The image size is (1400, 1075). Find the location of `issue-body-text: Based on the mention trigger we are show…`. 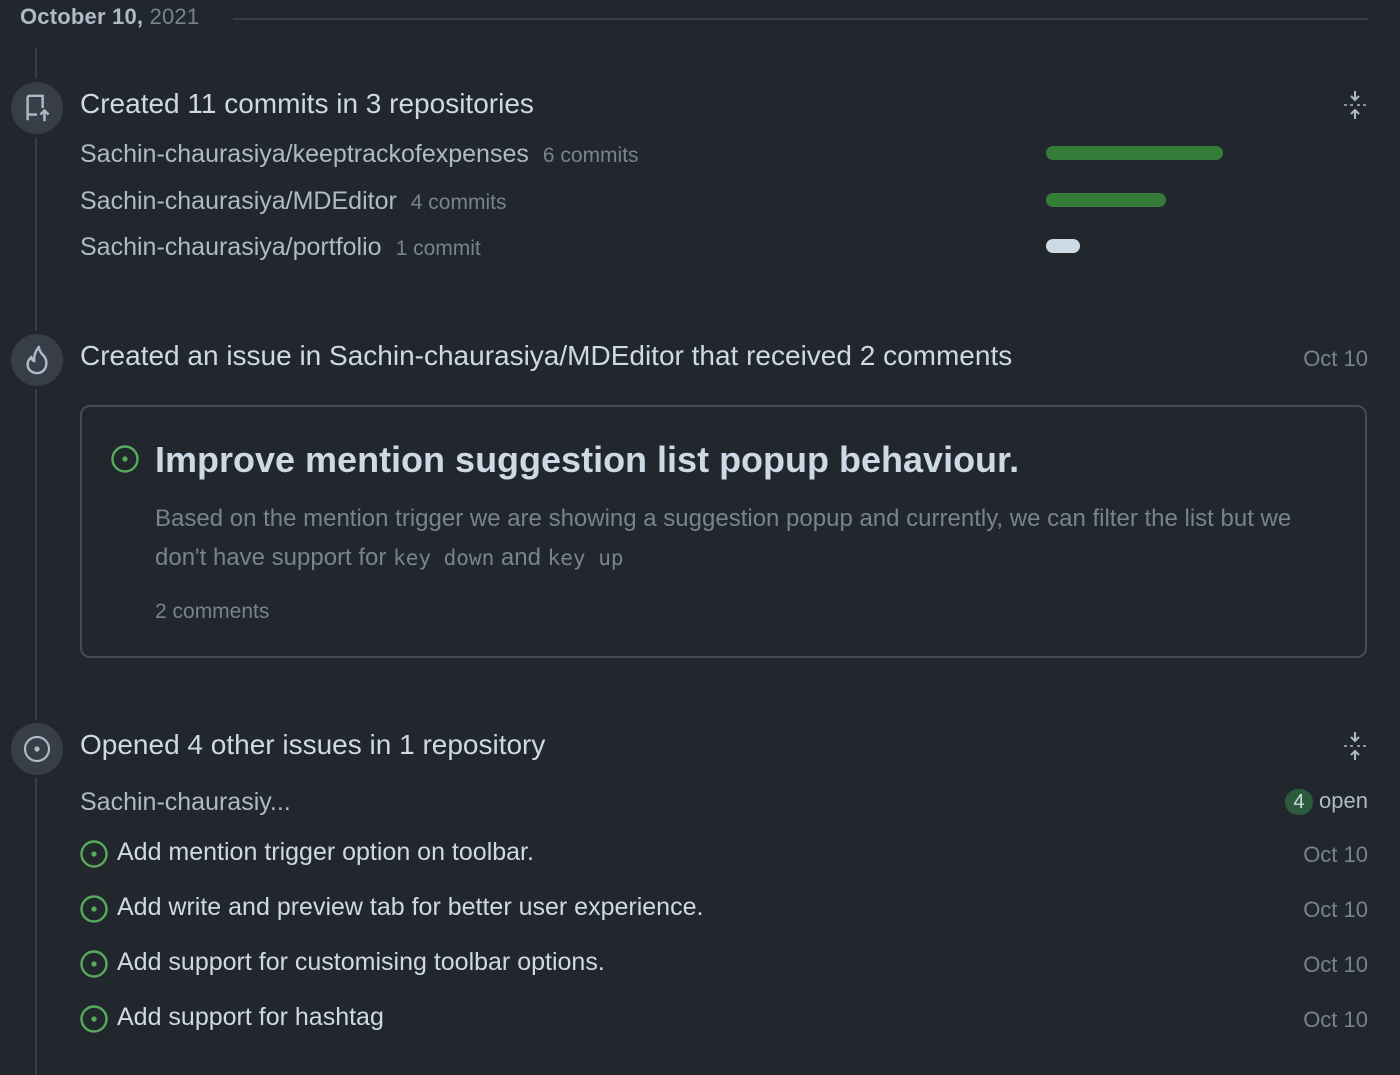

issue-body-text: Based on the mention trigger we are show… is located at coordinates (723, 538).